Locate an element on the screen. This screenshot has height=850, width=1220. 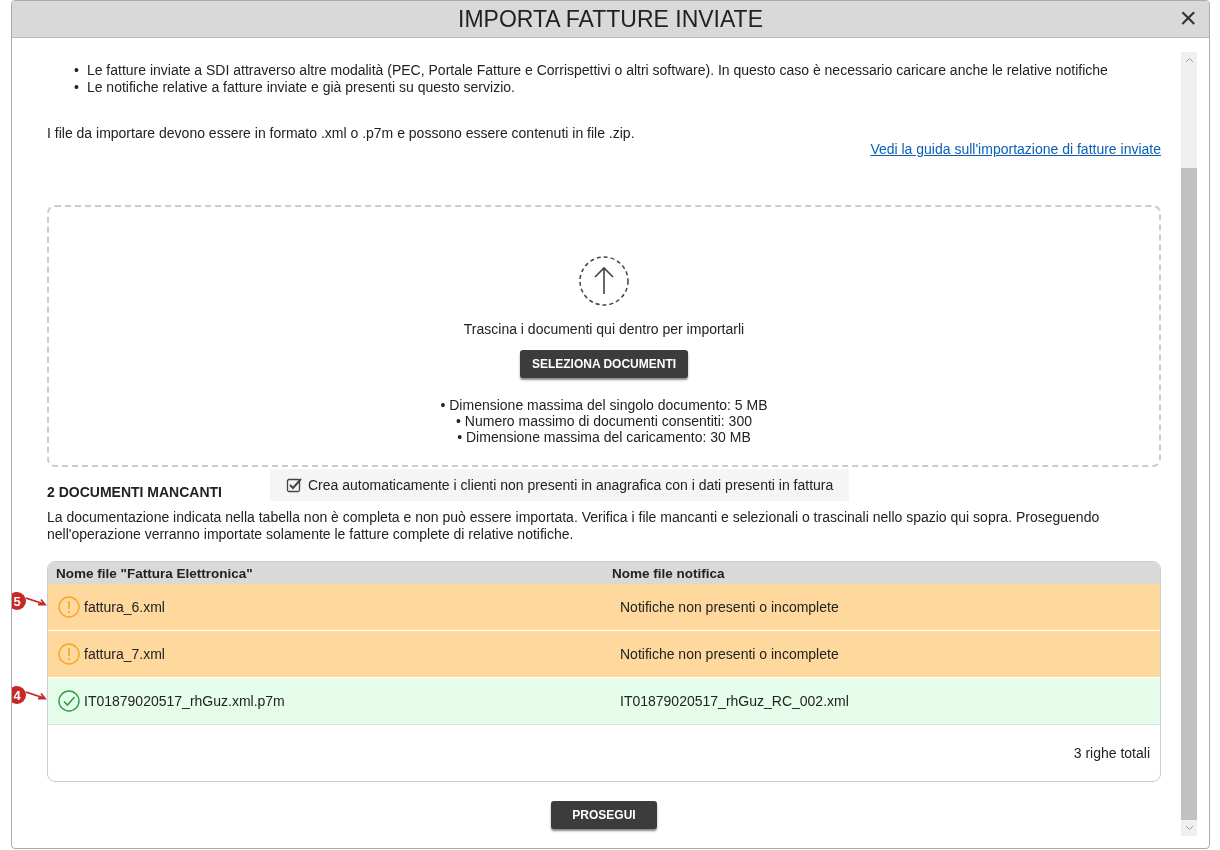
file-name-cell: fattura_6.xml is located at coordinates (124, 607).